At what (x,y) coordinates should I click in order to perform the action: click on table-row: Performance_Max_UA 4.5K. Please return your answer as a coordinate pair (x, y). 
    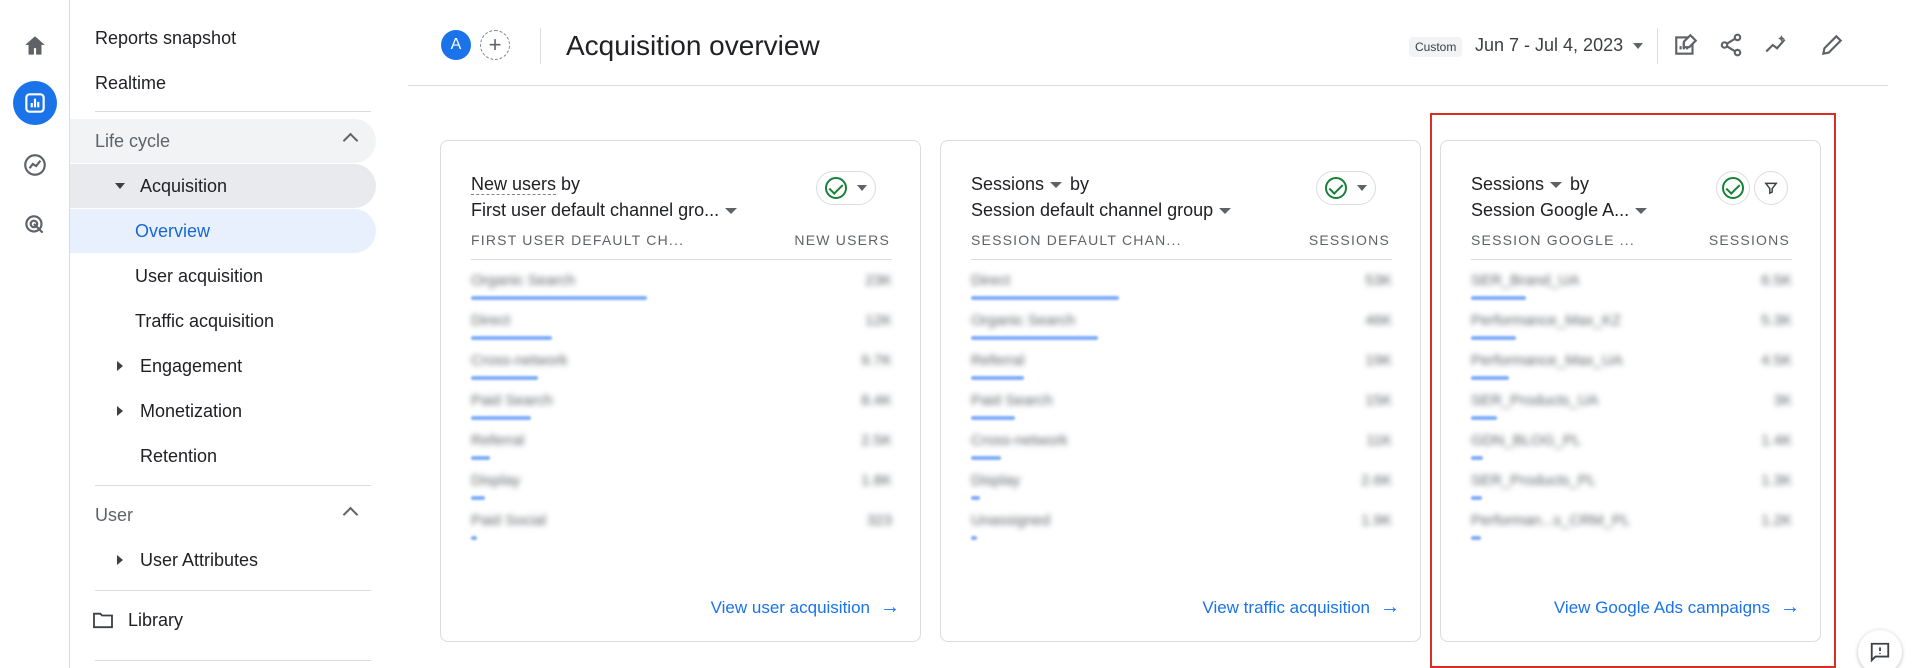
    Looking at the image, I should click on (1631, 366).